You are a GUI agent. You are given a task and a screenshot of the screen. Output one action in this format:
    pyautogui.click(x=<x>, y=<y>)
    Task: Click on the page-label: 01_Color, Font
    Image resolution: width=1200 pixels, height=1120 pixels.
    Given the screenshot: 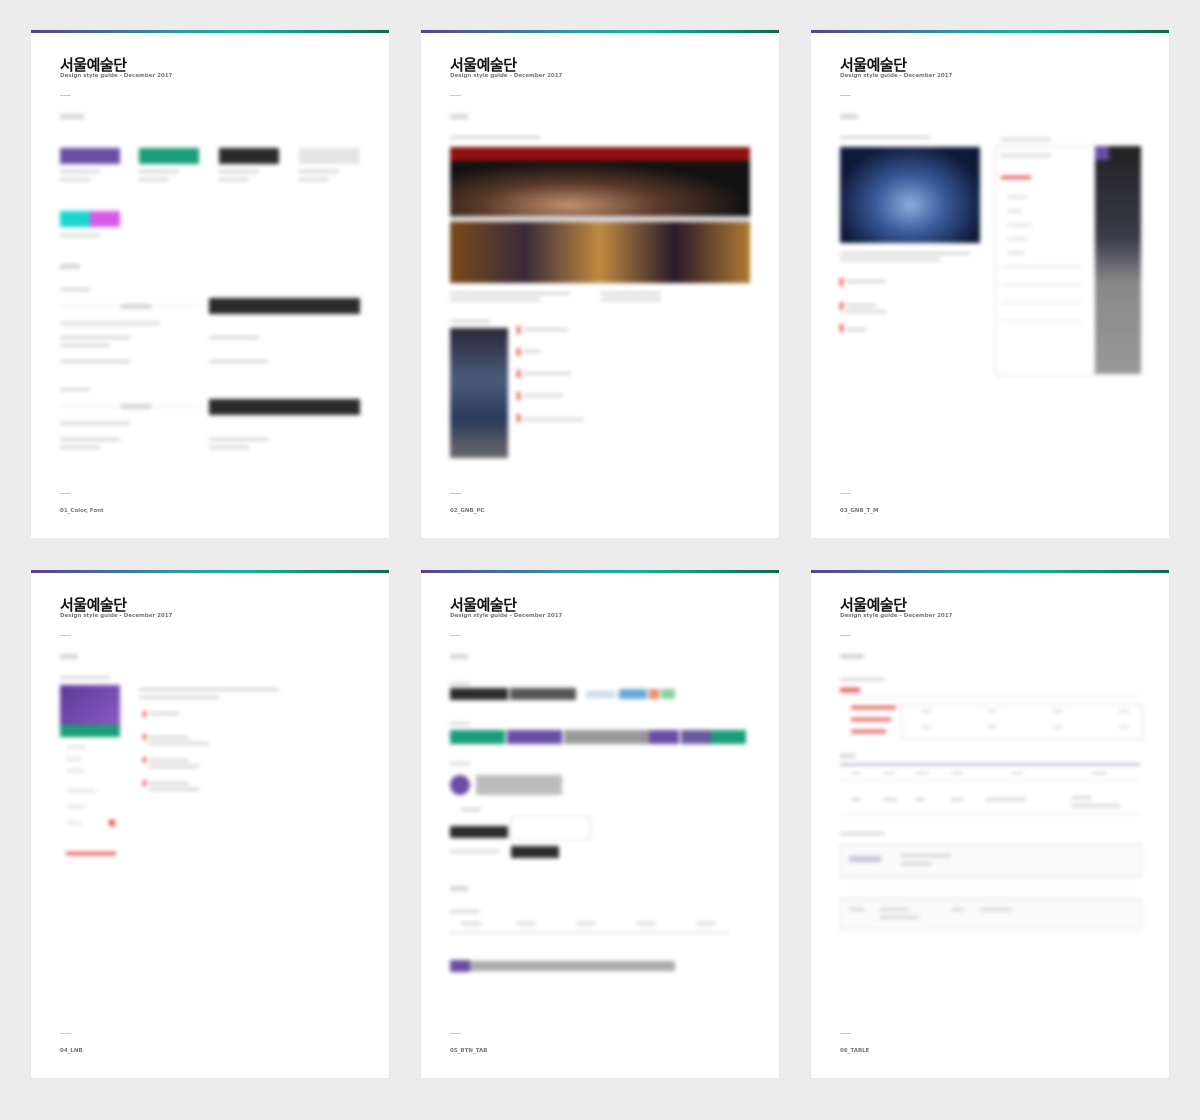 What is the action you would take?
    pyautogui.click(x=82, y=511)
    